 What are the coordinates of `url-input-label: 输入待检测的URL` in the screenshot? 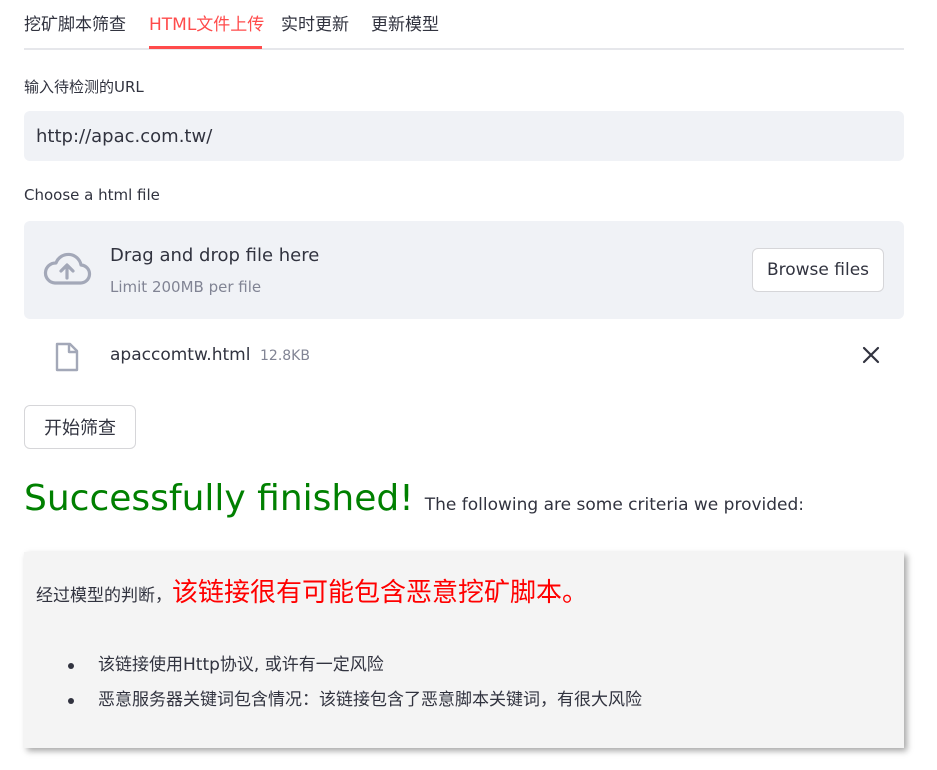 It's located at (84, 87).